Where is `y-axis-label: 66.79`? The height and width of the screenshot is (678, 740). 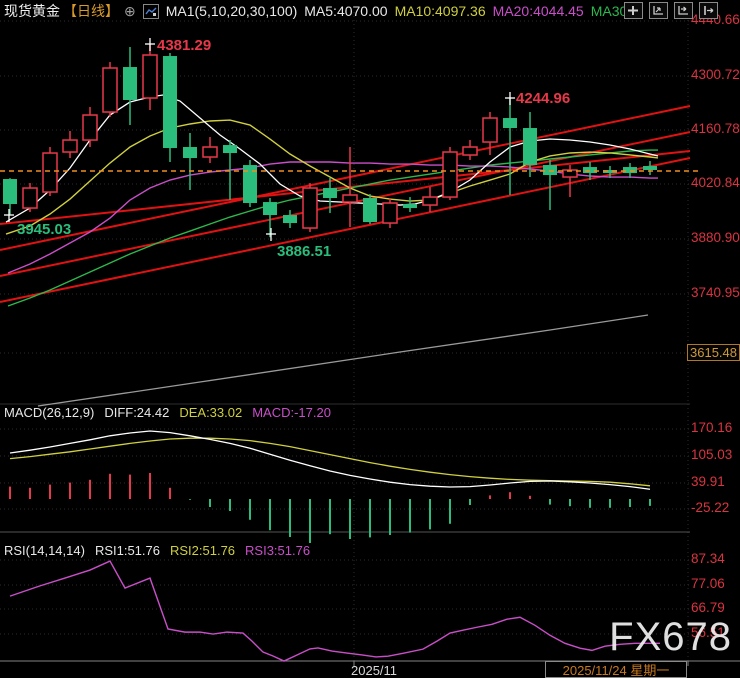 y-axis-label: 66.79 is located at coordinates (708, 607).